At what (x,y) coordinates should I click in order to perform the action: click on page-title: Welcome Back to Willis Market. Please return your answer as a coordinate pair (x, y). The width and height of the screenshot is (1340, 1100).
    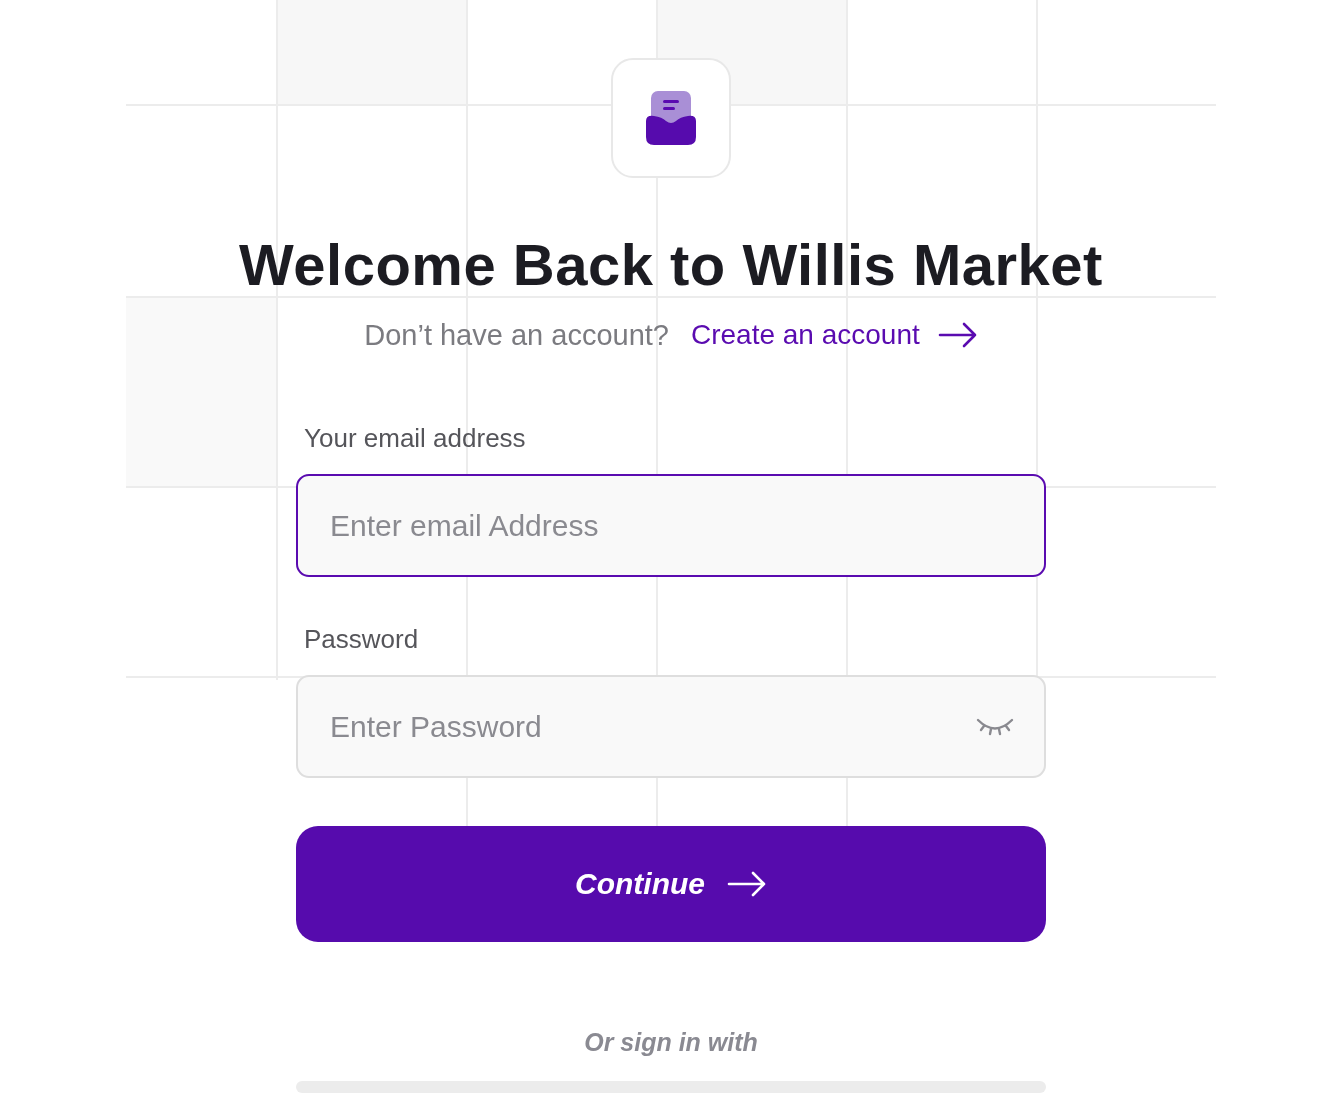
    Looking at the image, I should click on (671, 265).